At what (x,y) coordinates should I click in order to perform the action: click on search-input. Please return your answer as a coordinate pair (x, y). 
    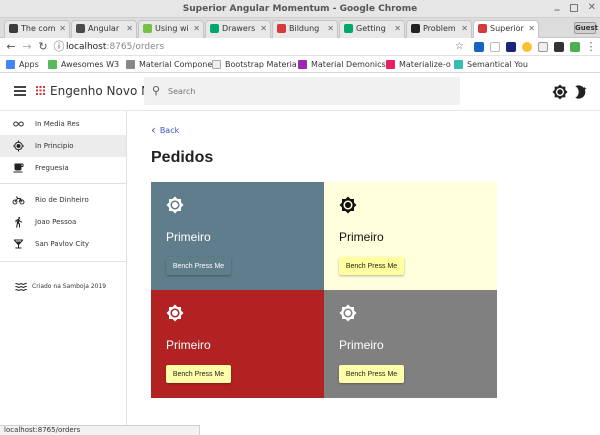
    Looking at the image, I should click on (308, 91).